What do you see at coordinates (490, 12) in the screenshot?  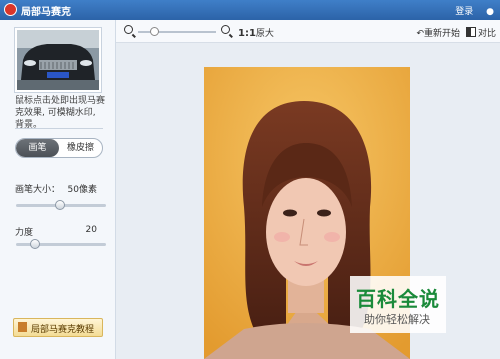 I see `menu-icon: ●` at bounding box center [490, 12].